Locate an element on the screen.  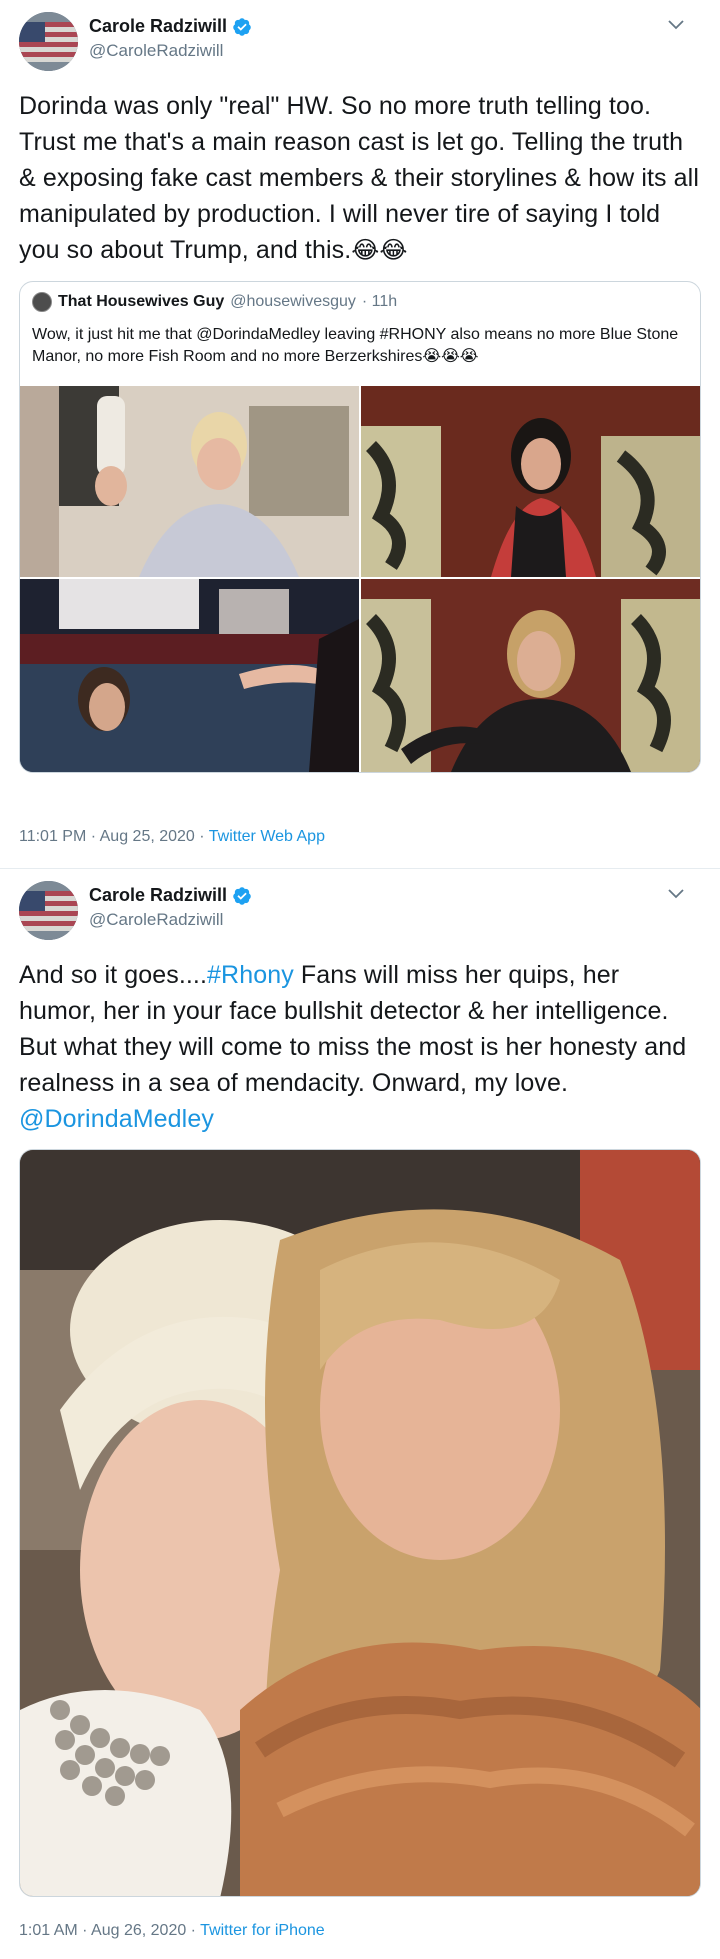
laughing-emoji: 😂😂 is located at coordinates (379, 250).